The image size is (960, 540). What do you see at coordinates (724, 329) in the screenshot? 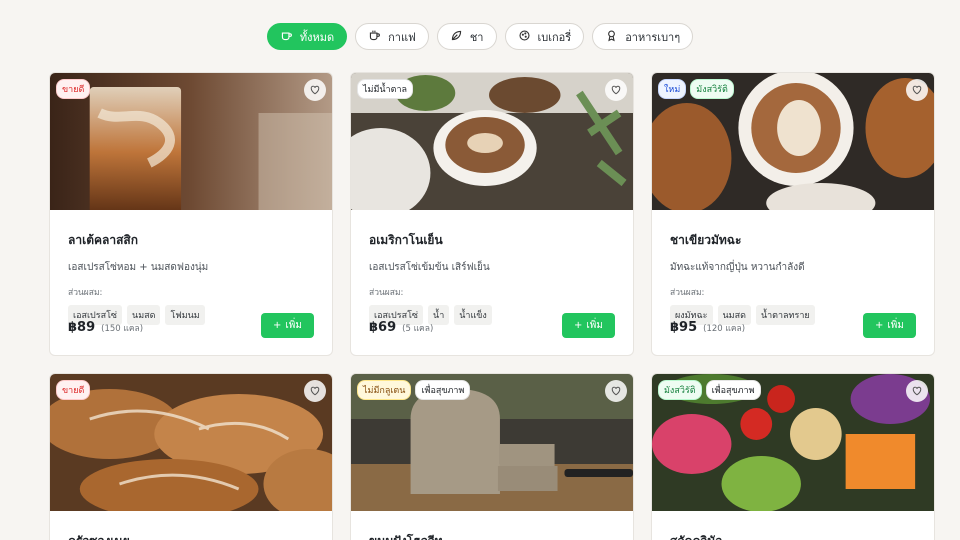
I see `product-calories: (120 แคล)` at bounding box center [724, 329].